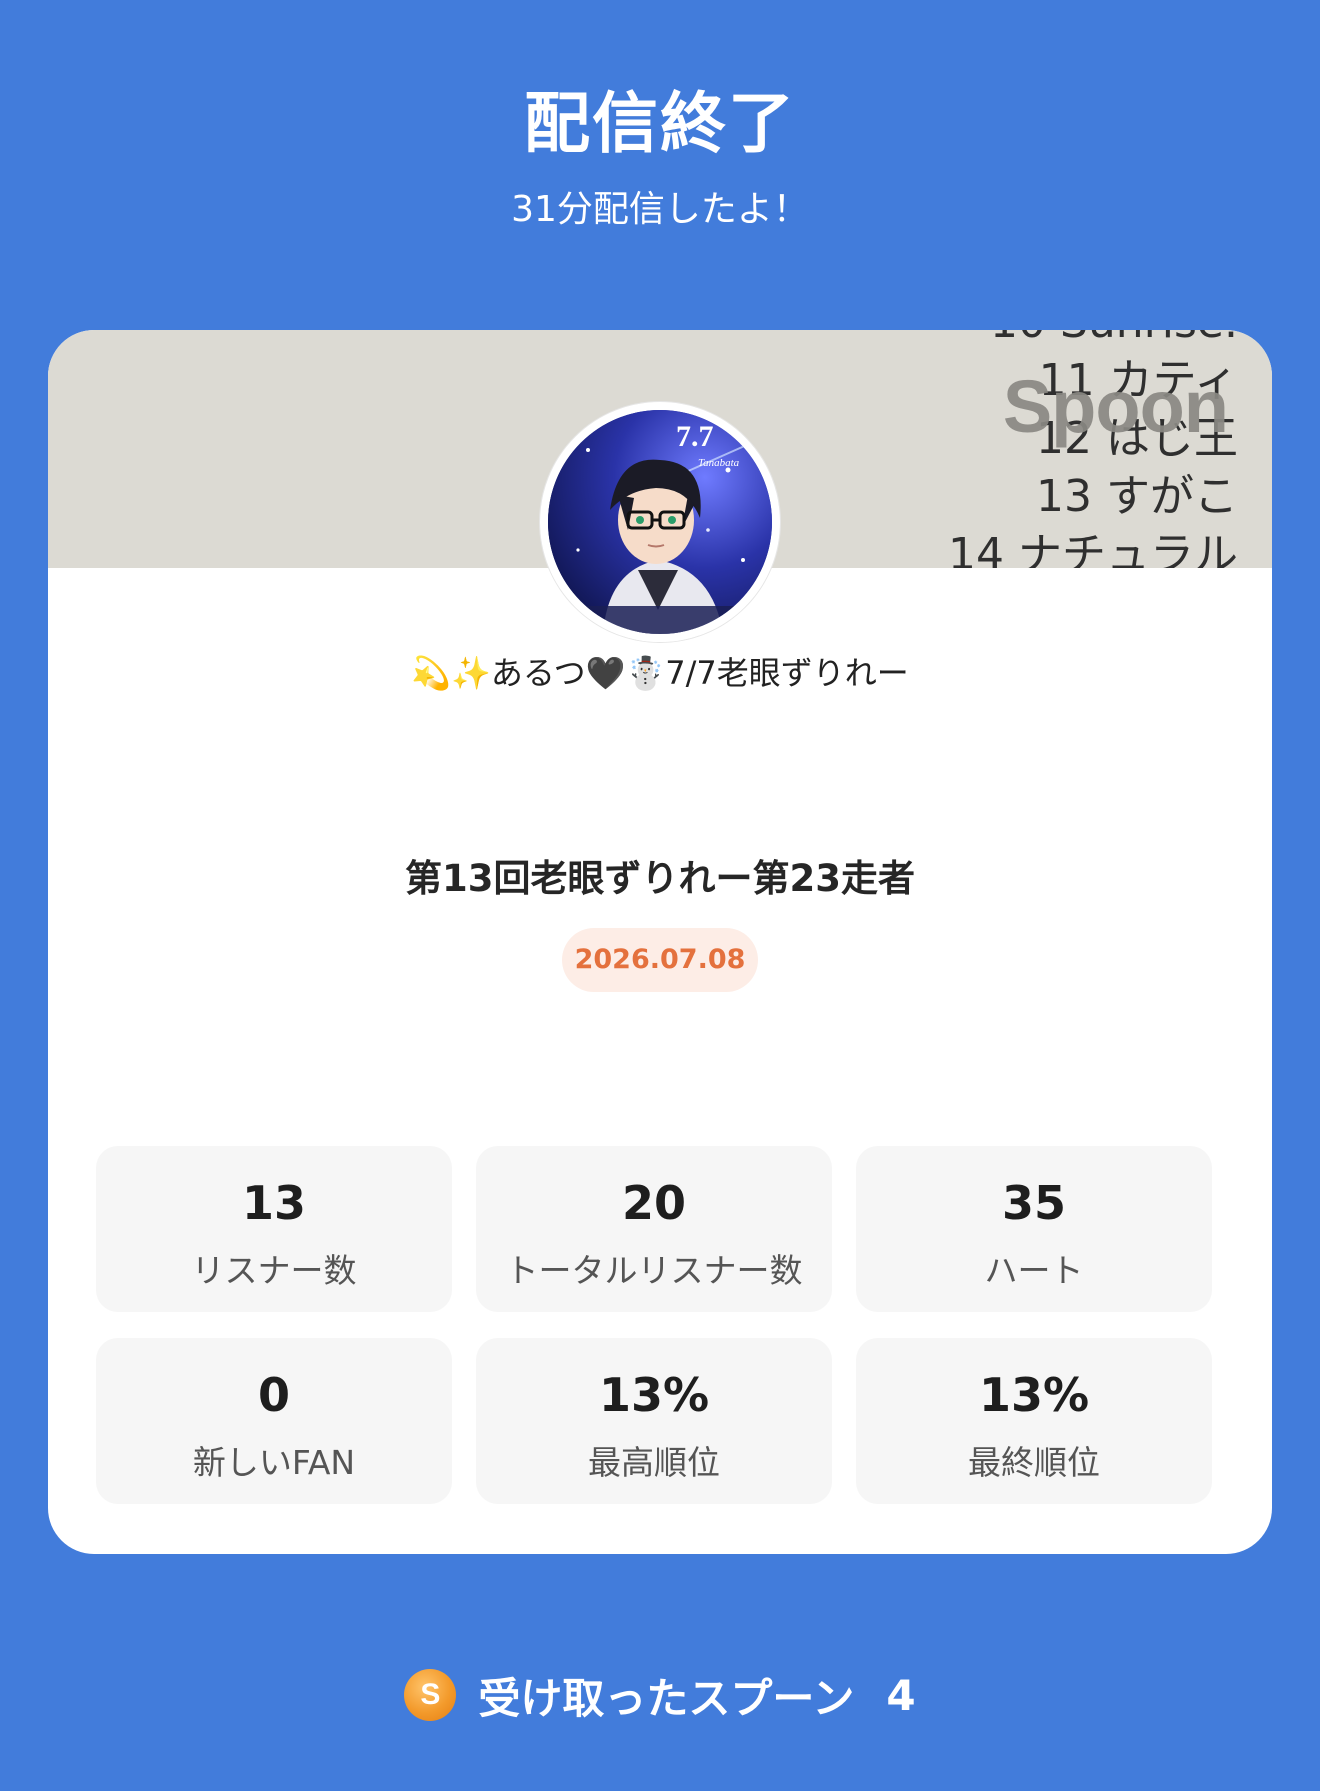 The height and width of the screenshot is (1791, 1320). What do you see at coordinates (273, 1203) in the screenshot?
I see `stat-value: 13` at bounding box center [273, 1203].